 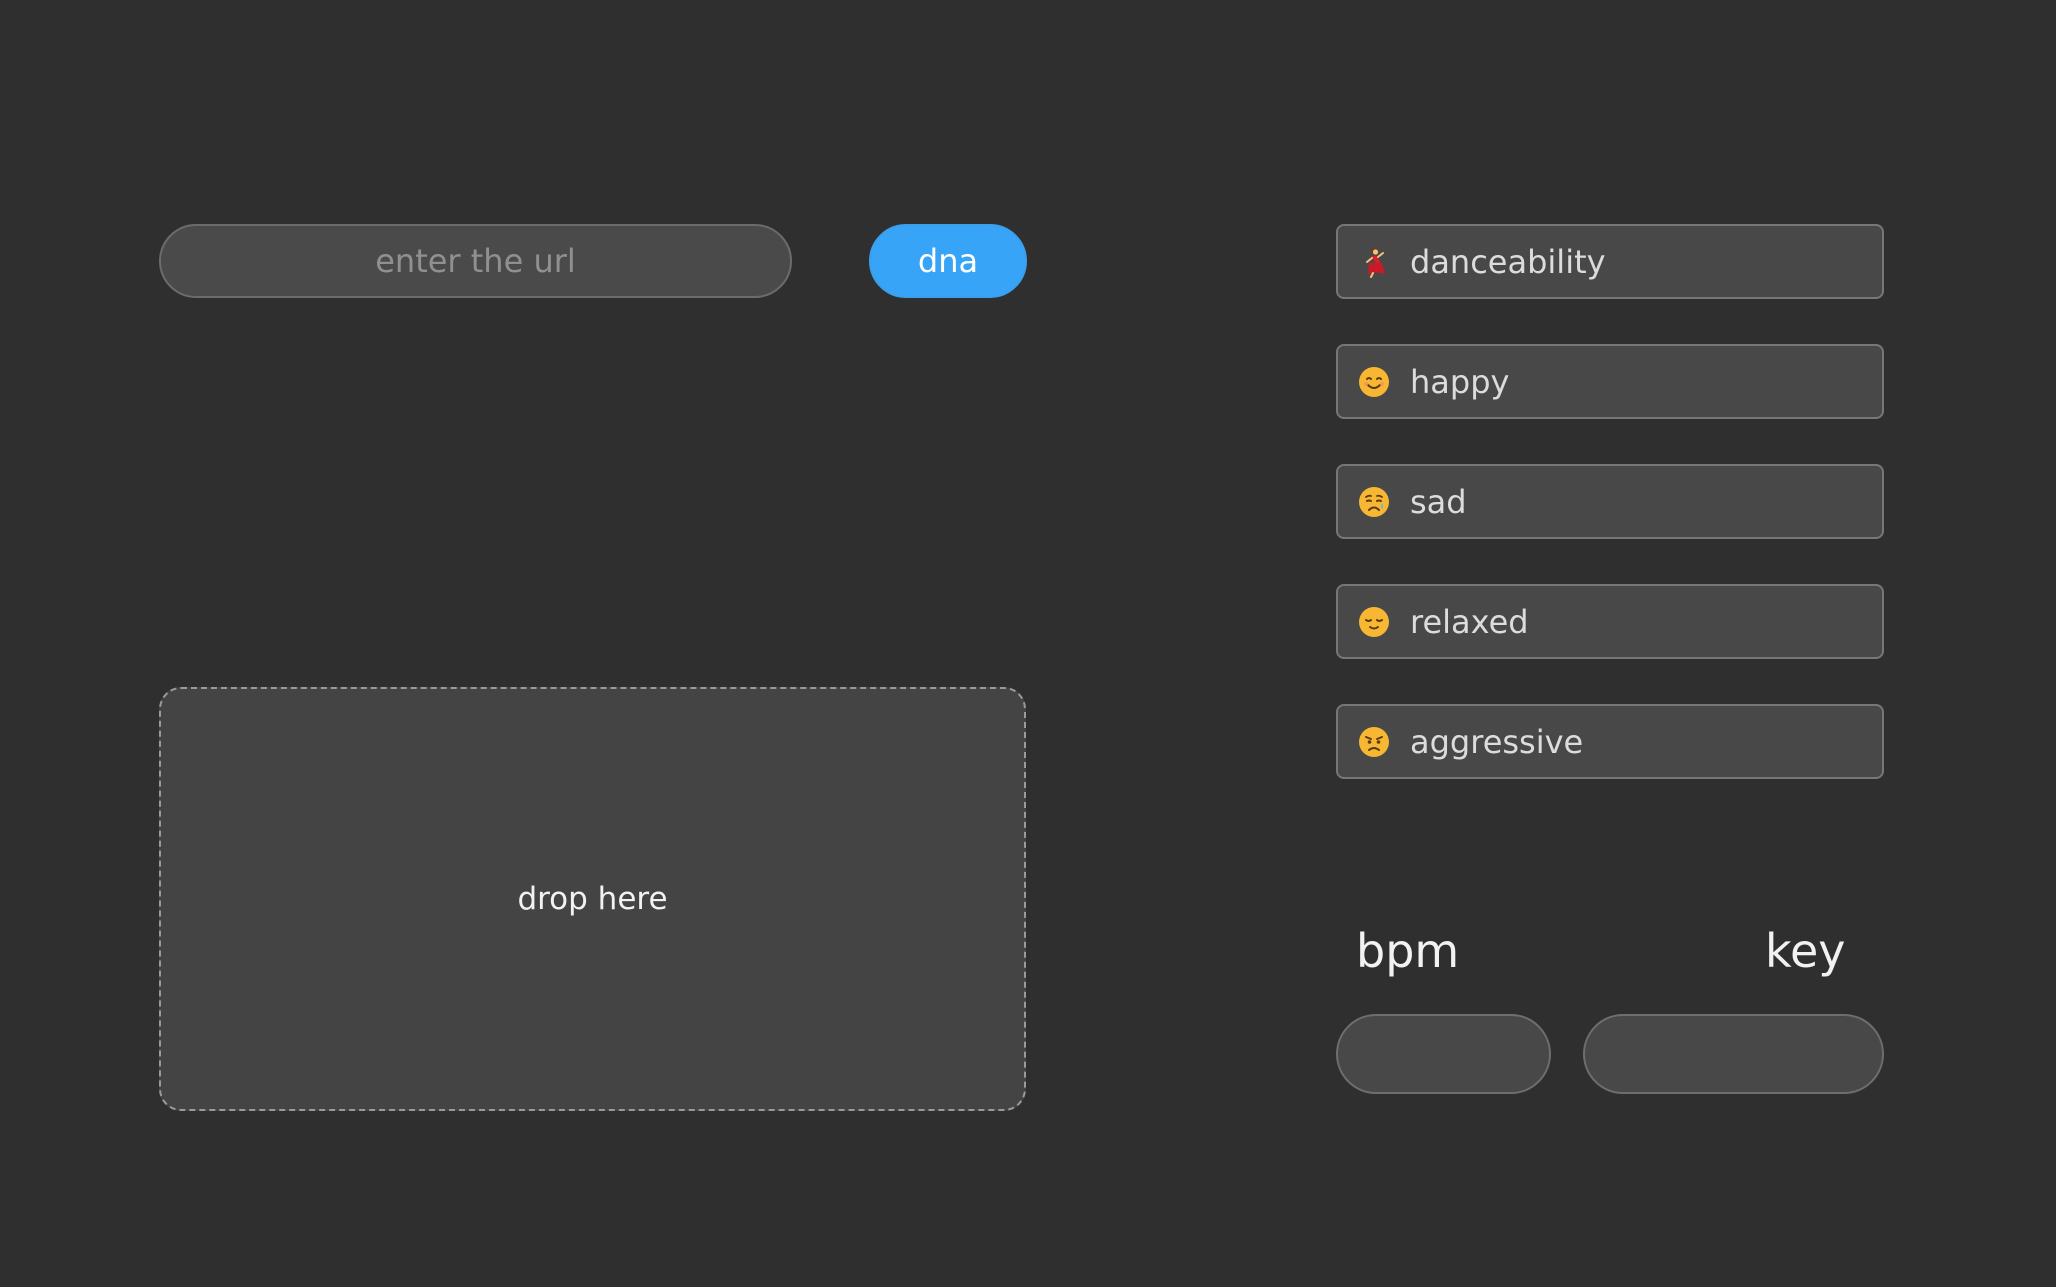 What do you see at coordinates (1805, 951) in the screenshot?
I see `key-label: key` at bounding box center [1805, 951].